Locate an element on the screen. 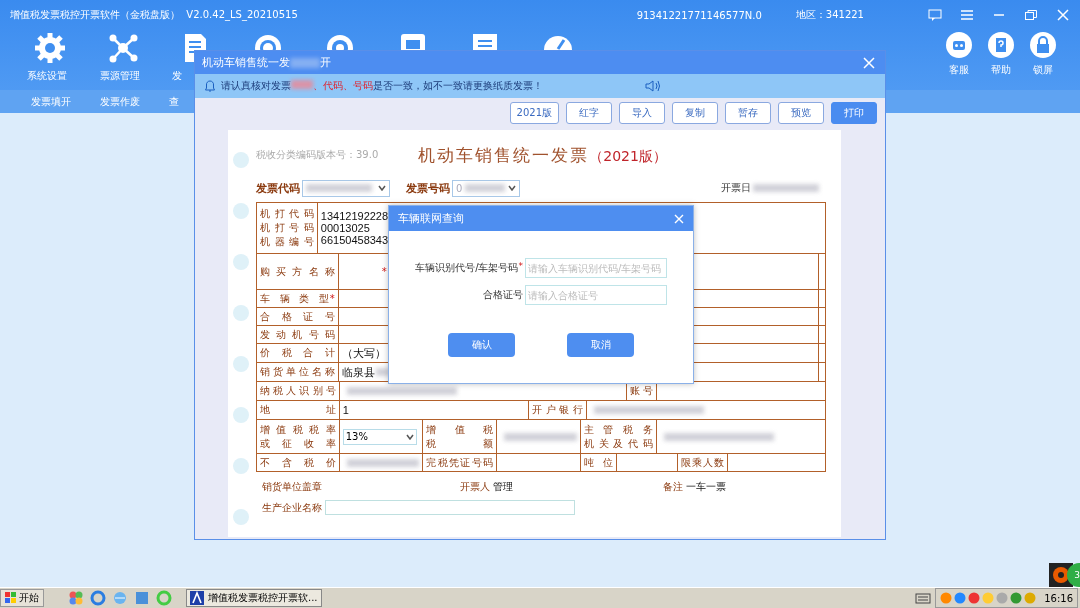  field-label: 发票号码 is located at coordinates (428, 188).